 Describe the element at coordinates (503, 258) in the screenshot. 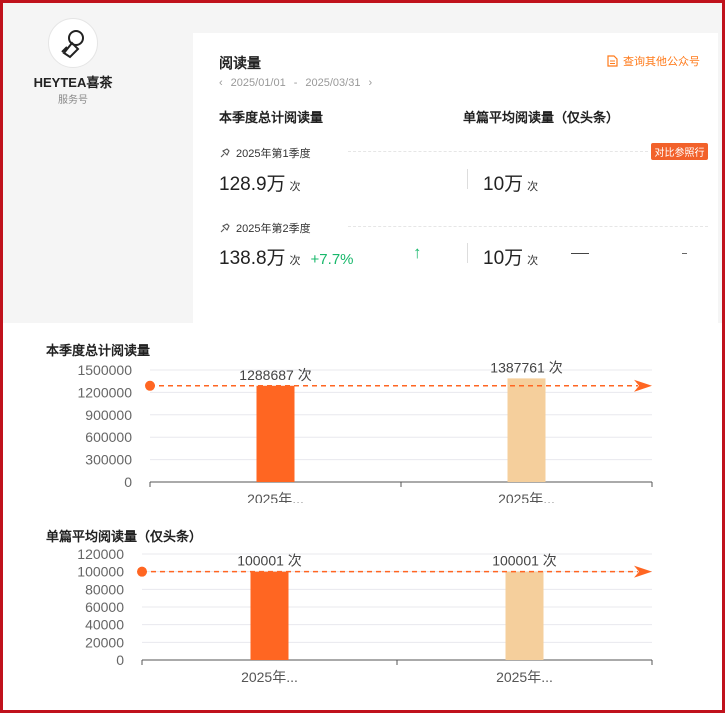

I see `q2-avg-number: 10万` at that location.